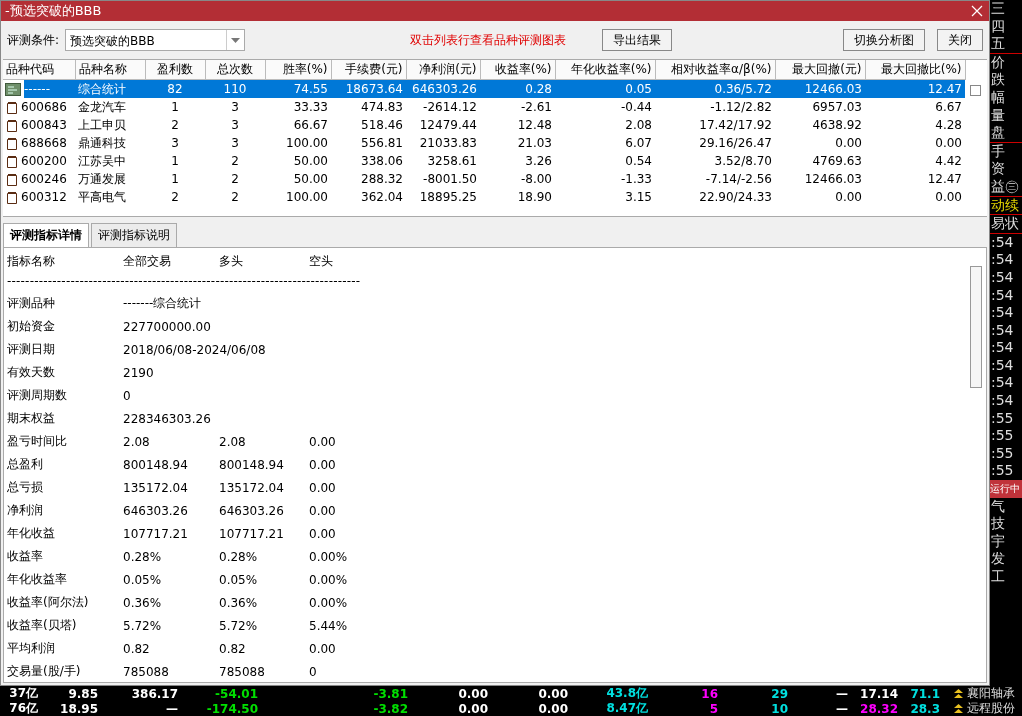 Image resolution: width=1022 pixels, height=716 pixels. Describe the element at coordinates (820, 125) in the screenshot. I see `table-cell: 4638.92` at that location.